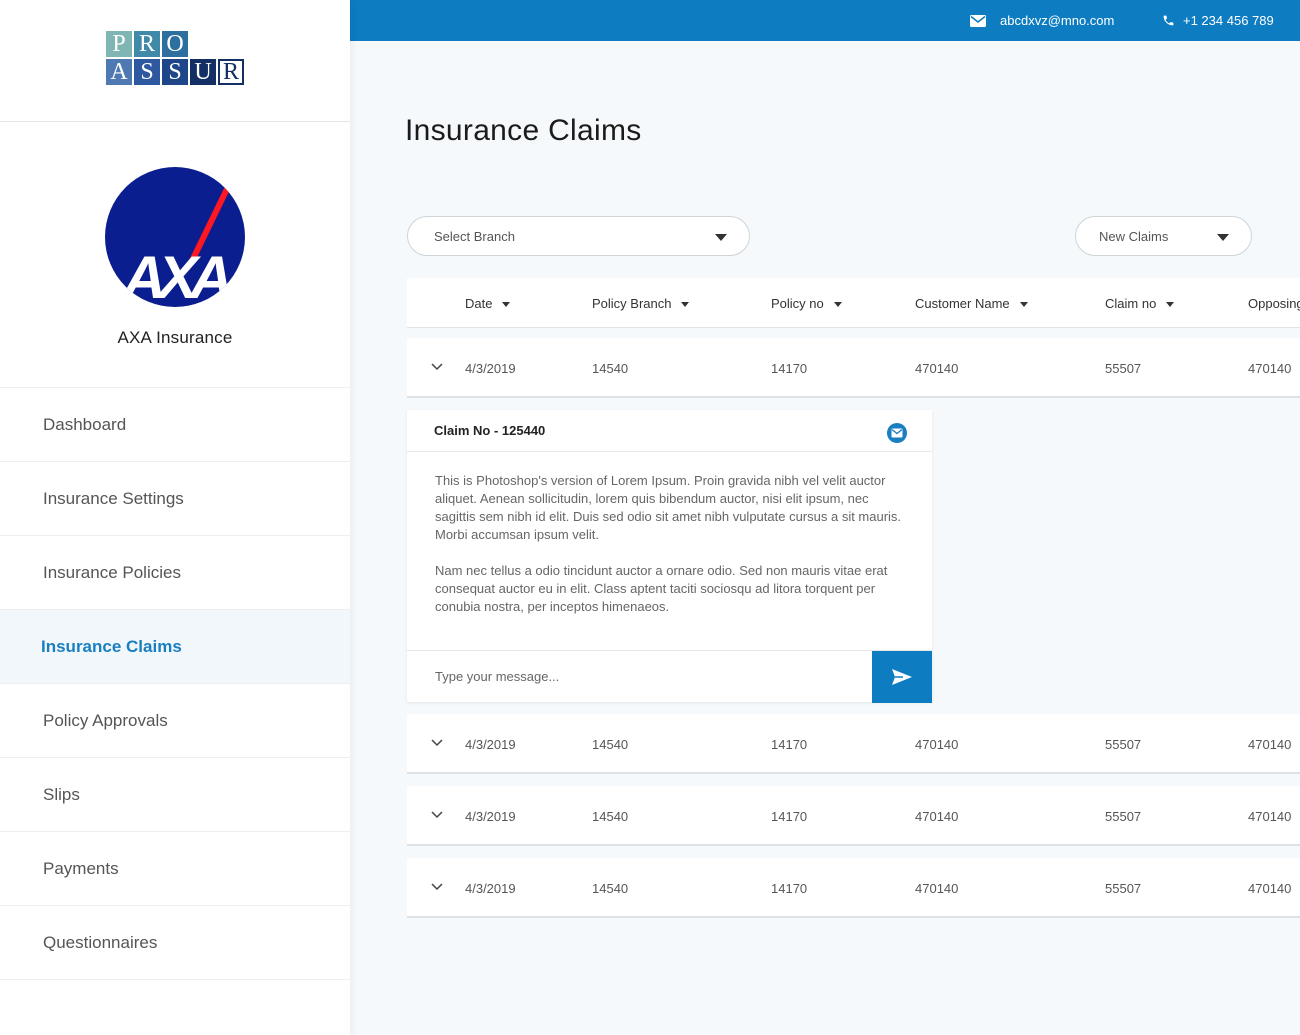 The image size is (1300, 1035). Describe the element at coordinates (119, 43) in the screenshot. I see `logo-letter: P` at that location.